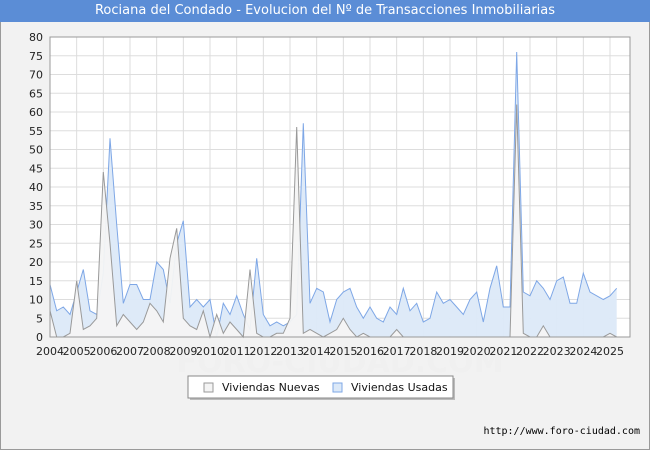  What do you see at coordinates (423, 351) in the screenshot?
I see `x-tick-label: 2018` at bounding box center [423, 351].